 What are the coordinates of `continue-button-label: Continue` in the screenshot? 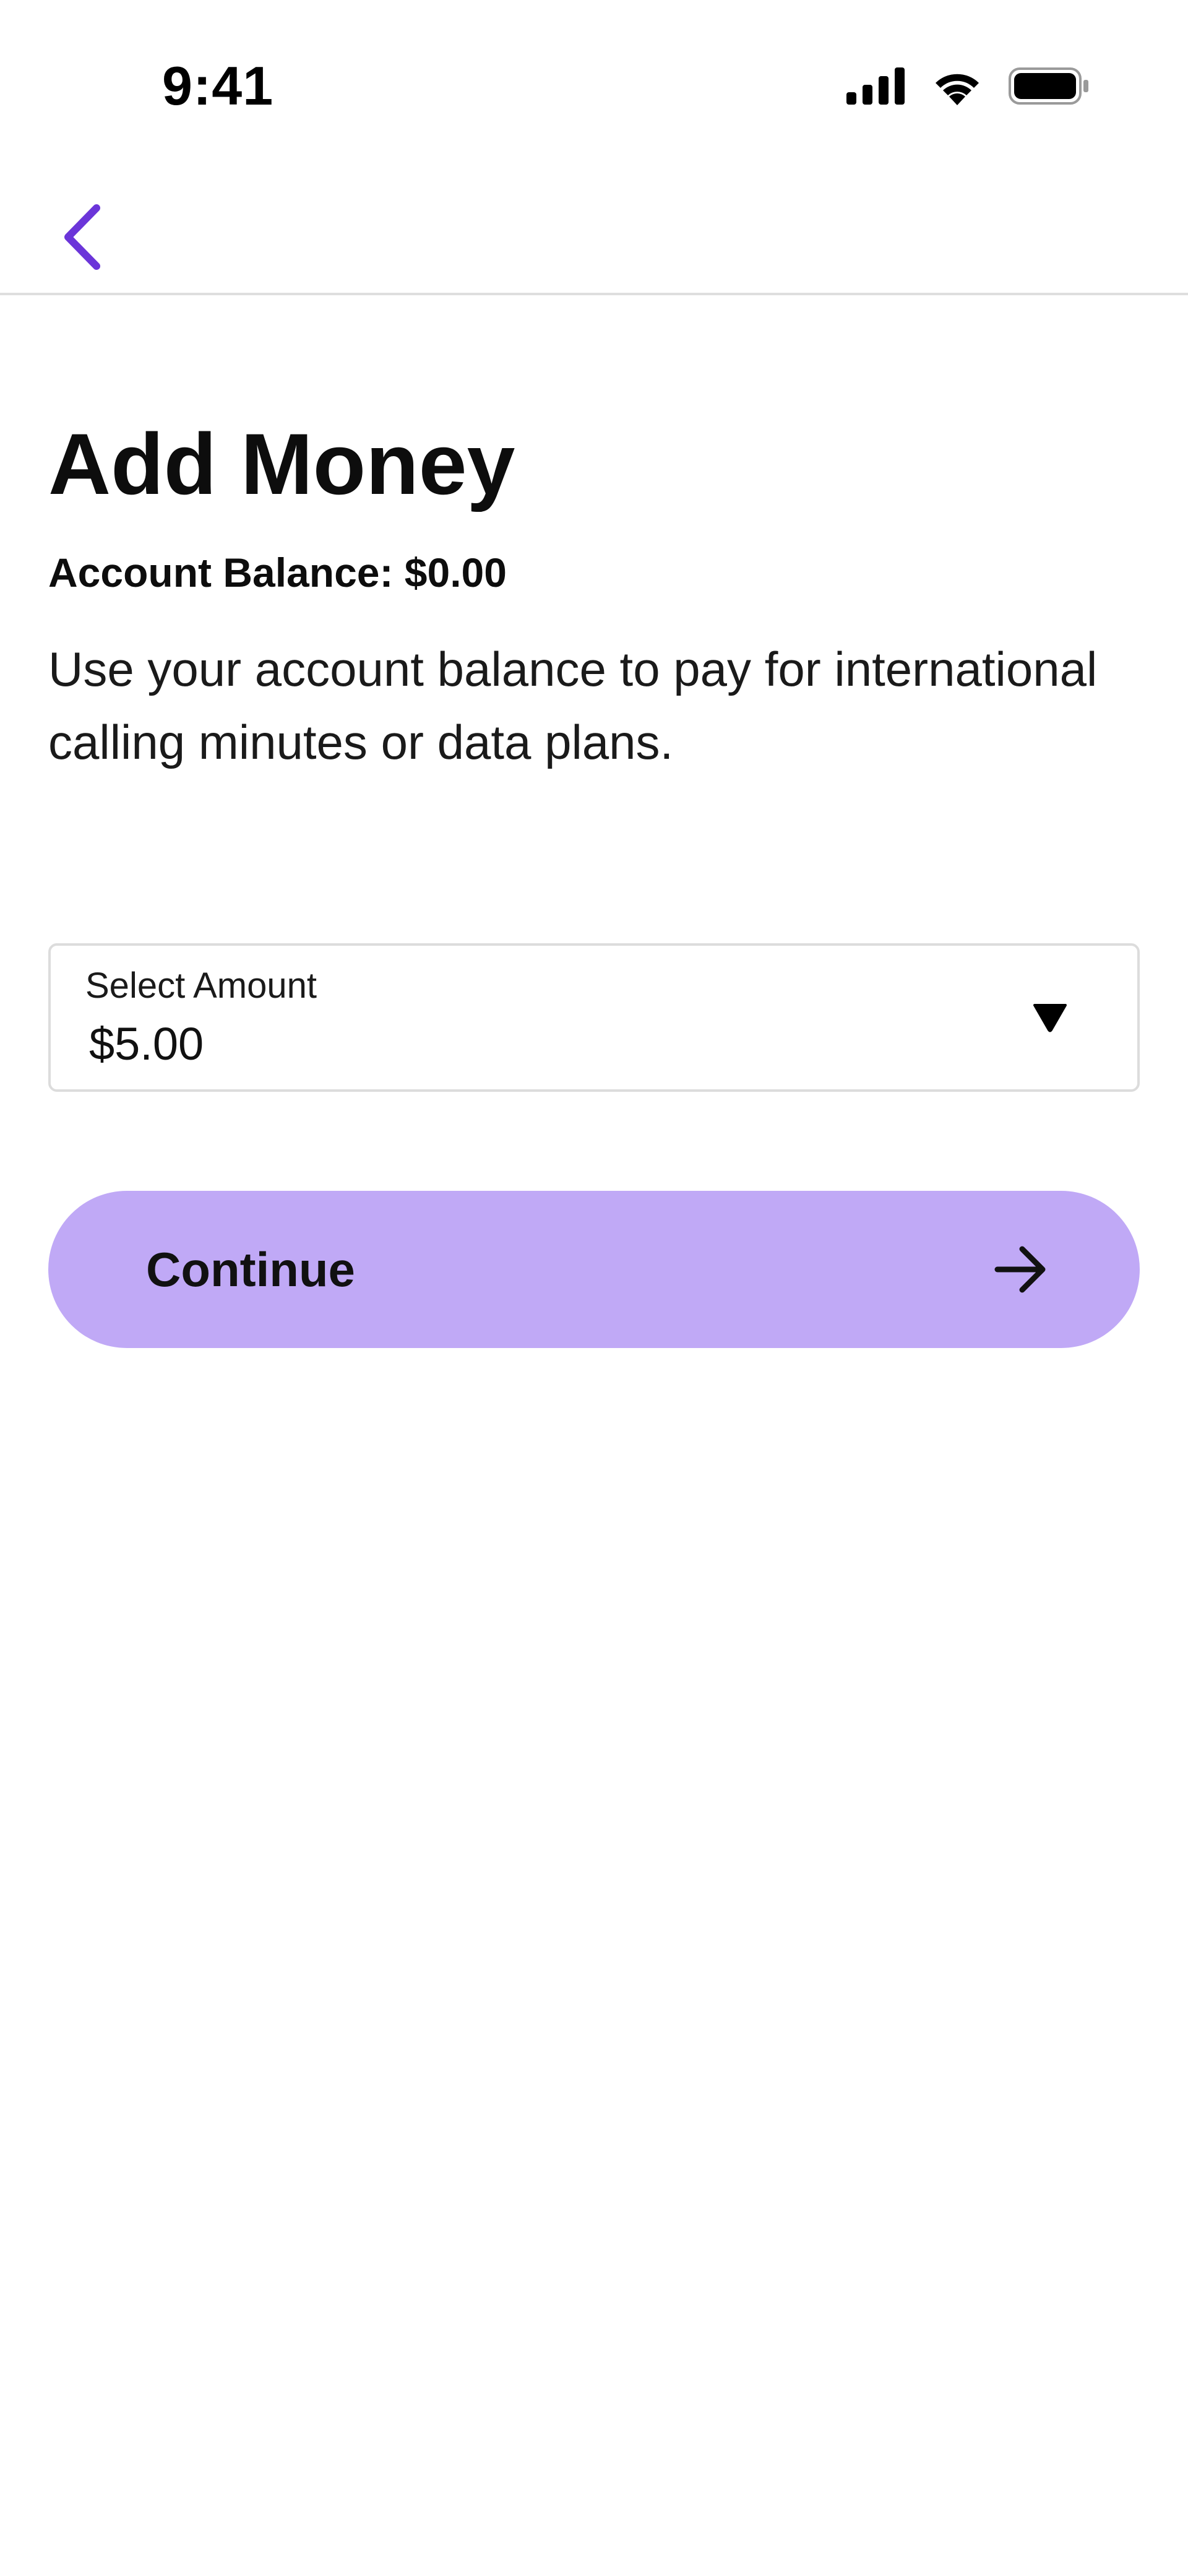 It's located at (250, 1269).